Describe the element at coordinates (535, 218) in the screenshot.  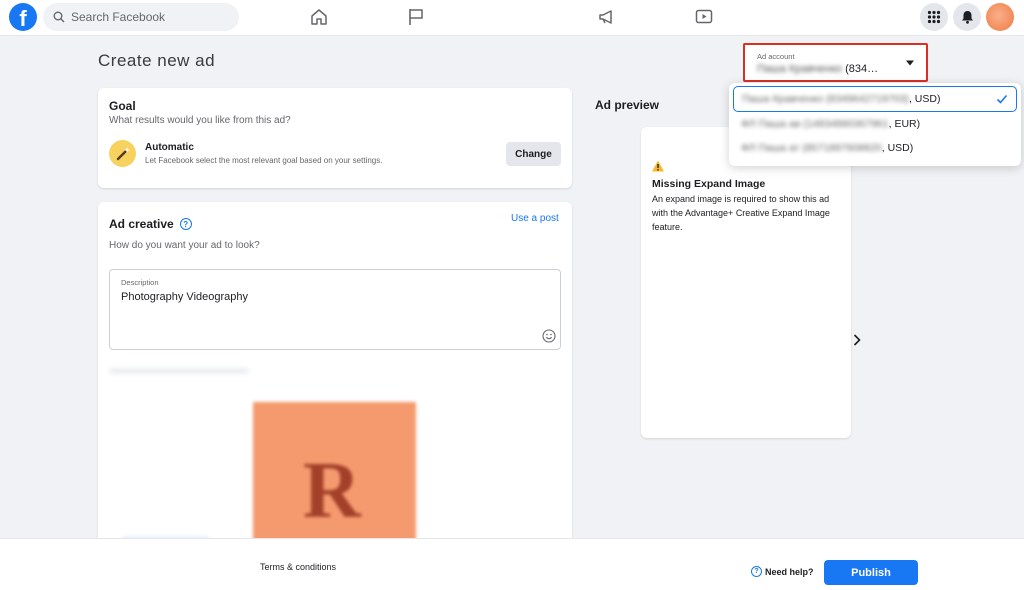
I see `use-a-post-link: Use a post` at that location.